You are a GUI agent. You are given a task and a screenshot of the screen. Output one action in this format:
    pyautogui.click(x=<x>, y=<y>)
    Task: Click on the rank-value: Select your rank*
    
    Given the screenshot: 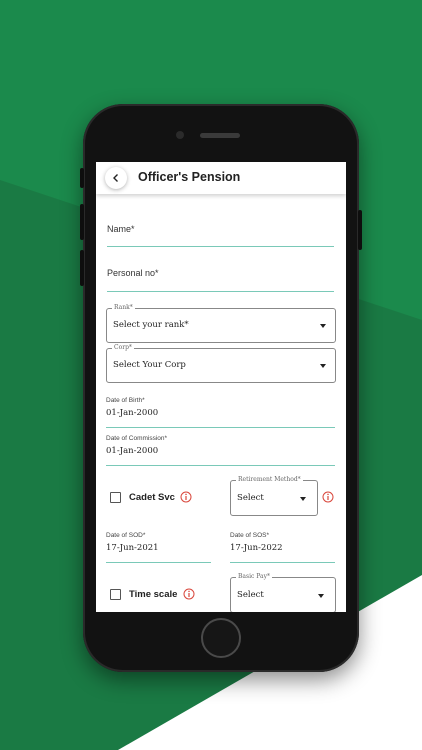 What is the action you would take?
    pyautogui.click(x=151, y=325)
    